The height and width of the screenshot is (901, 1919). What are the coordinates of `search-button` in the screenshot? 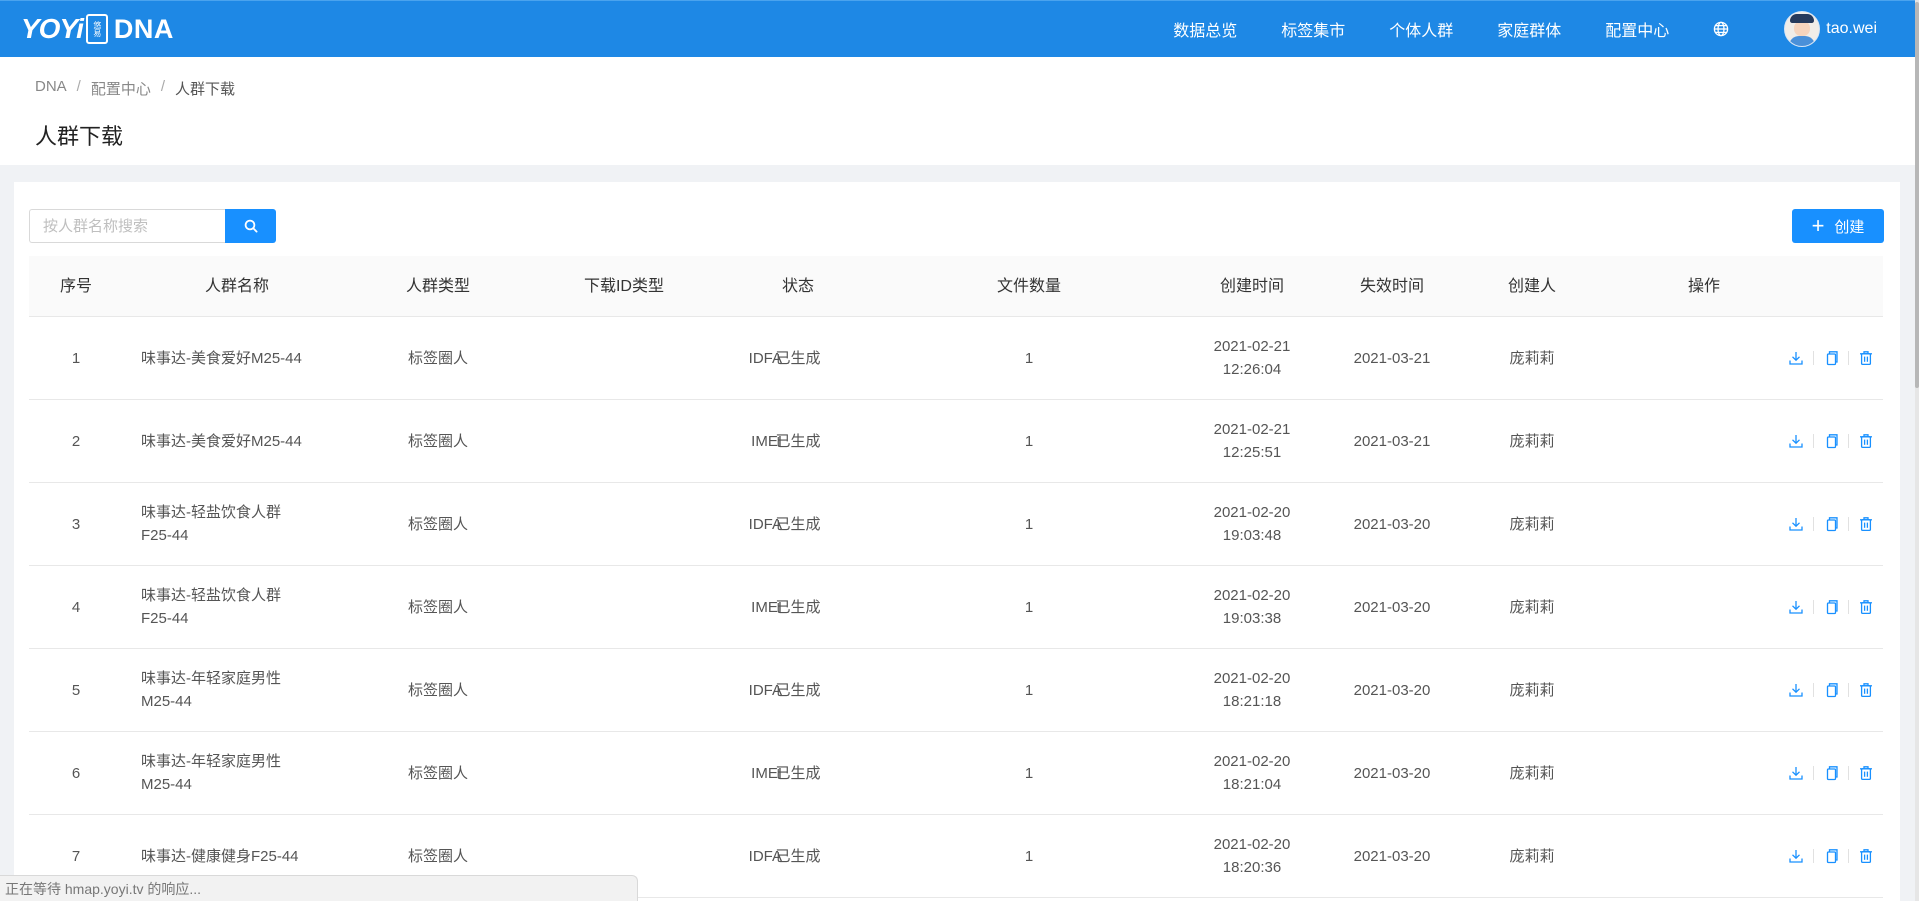 It's located at (250, 226).